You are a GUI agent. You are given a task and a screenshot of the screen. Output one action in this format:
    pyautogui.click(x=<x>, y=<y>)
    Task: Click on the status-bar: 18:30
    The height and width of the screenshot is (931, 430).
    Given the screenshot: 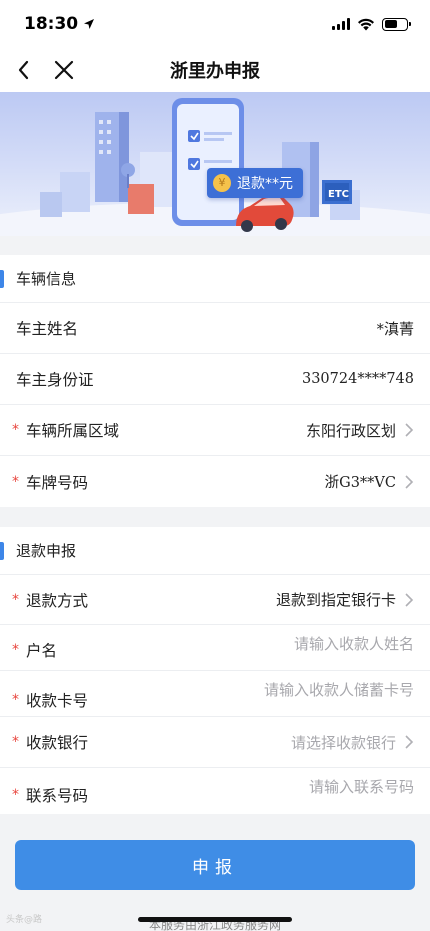 What is the action you would take?
    pyautogui.click(x=215, y=24)
    